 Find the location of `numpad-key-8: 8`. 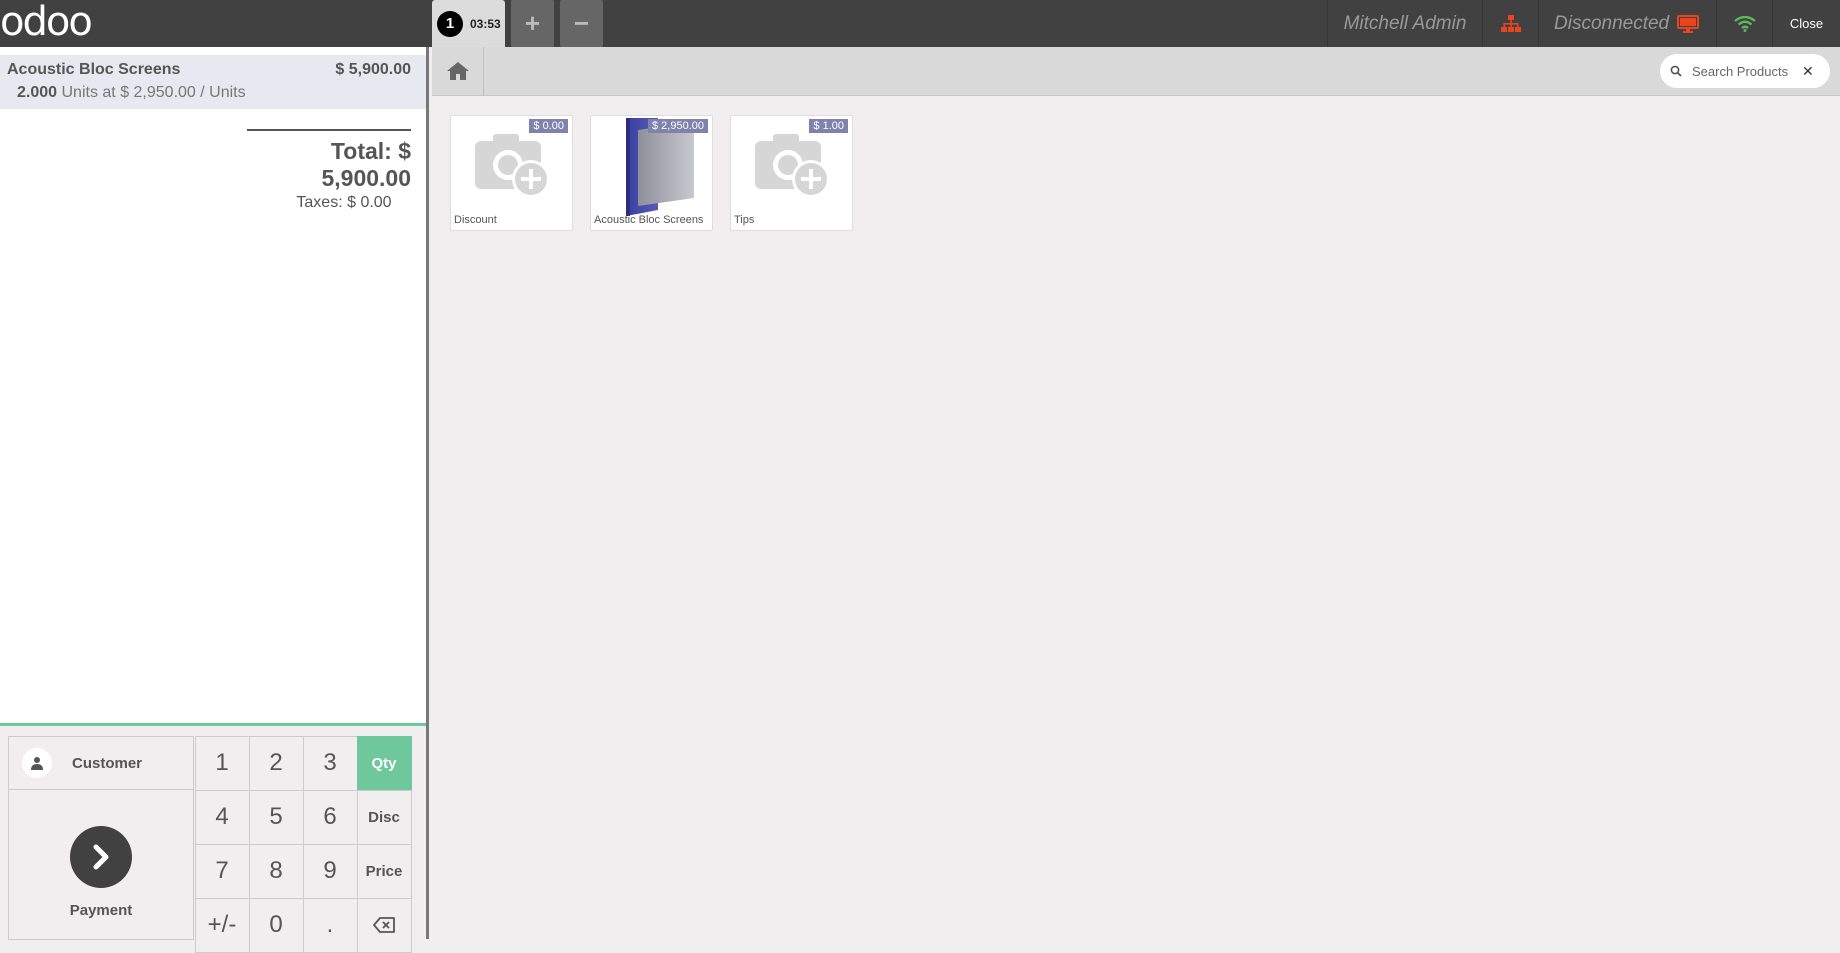

numpad-key-8: 8 is located at coordinates (276, 871).